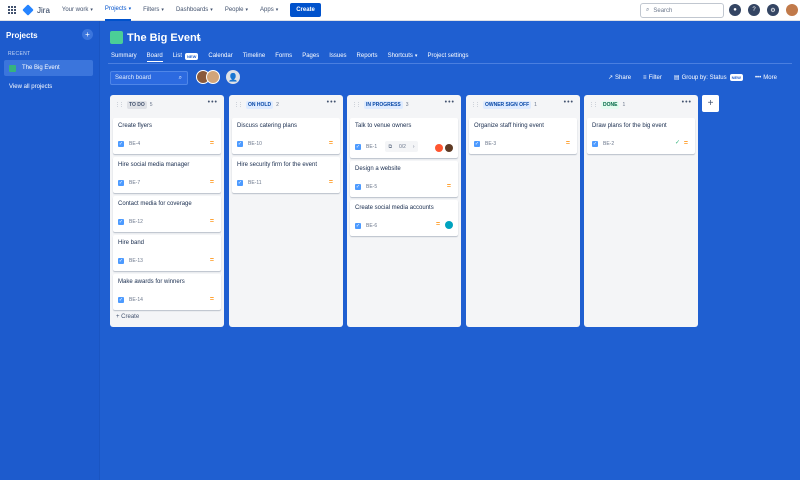 The width and height of the screenshot is (800, 480). What do you see at coordinates (491, 144) in the screenshot?
I see `issue-key: BE-3` at bounding box center [491, 144].